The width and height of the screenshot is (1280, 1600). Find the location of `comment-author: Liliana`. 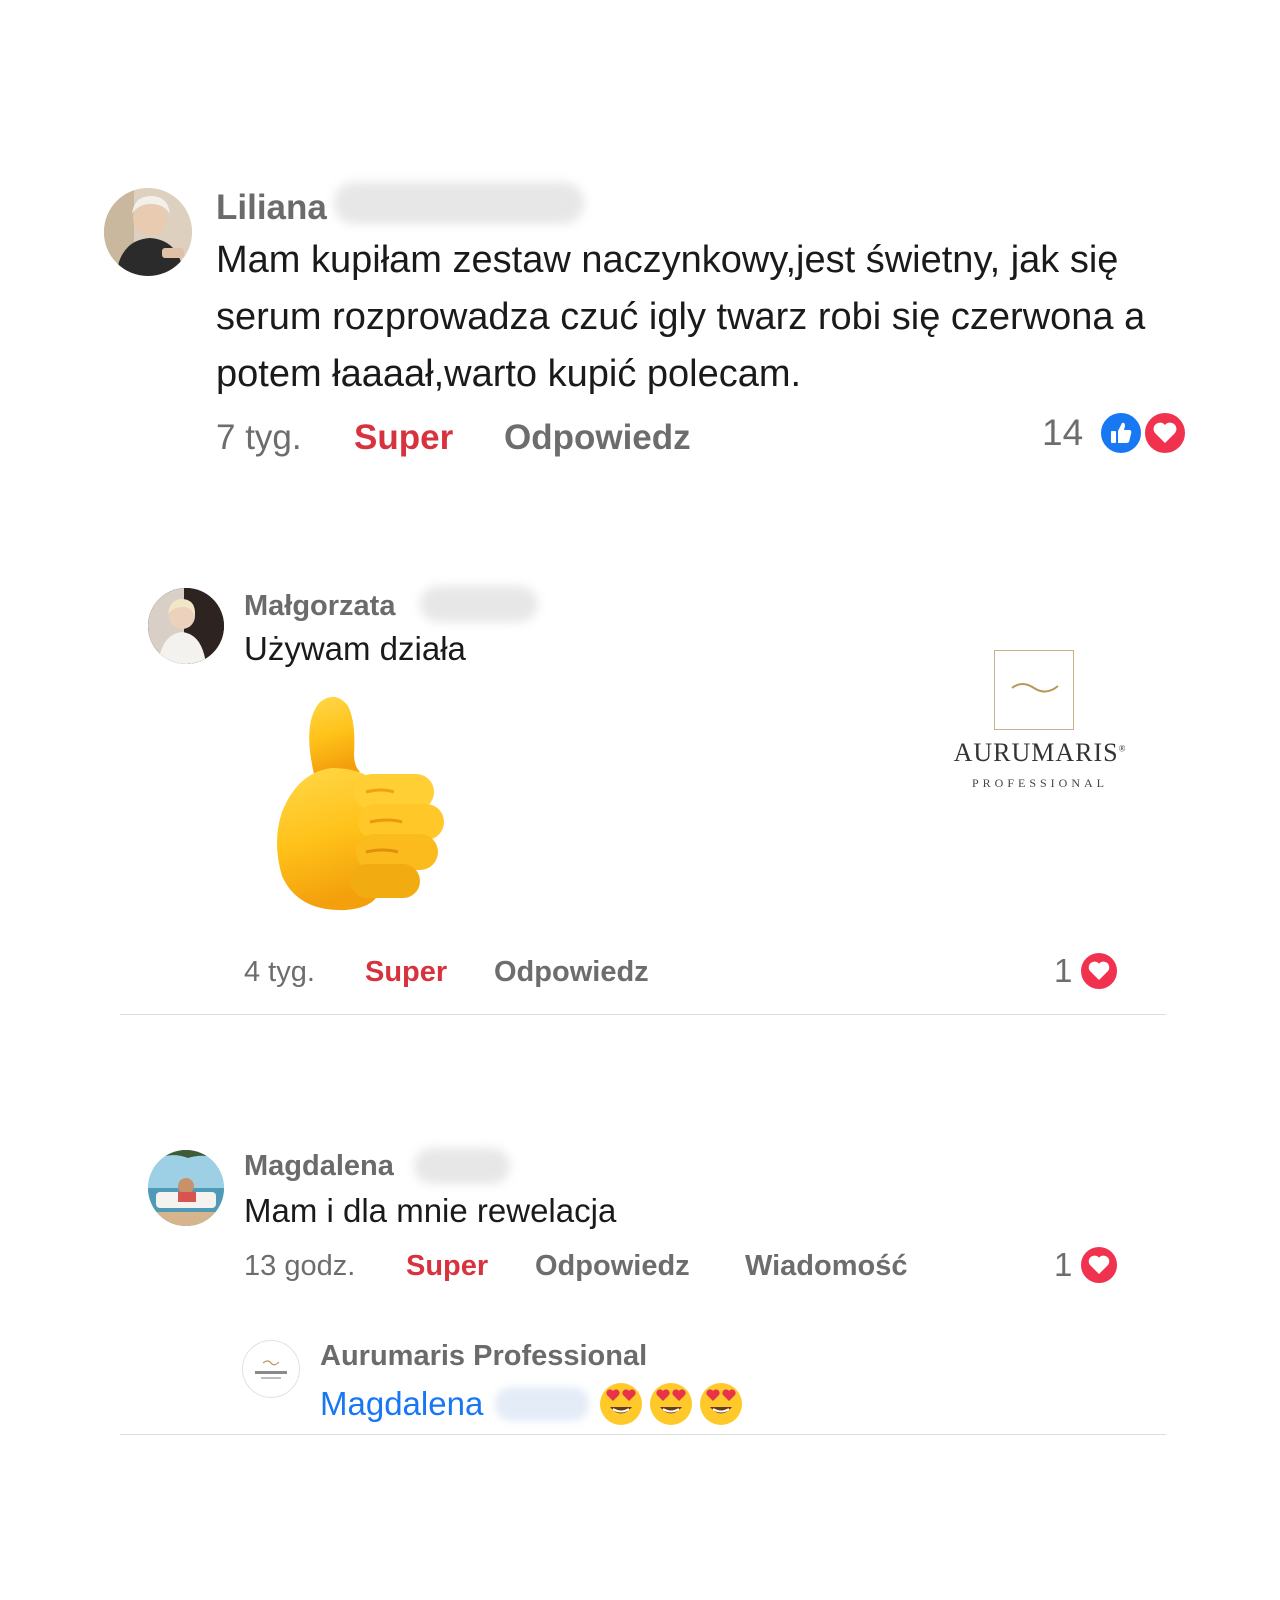

comment-author: Liliana is located at coordinates (271, 208).